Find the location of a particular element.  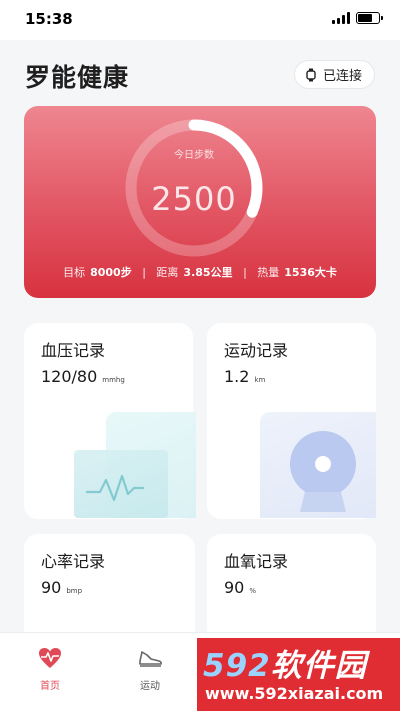

tile-title: 心率记录 is located at coordinates (73, 561).